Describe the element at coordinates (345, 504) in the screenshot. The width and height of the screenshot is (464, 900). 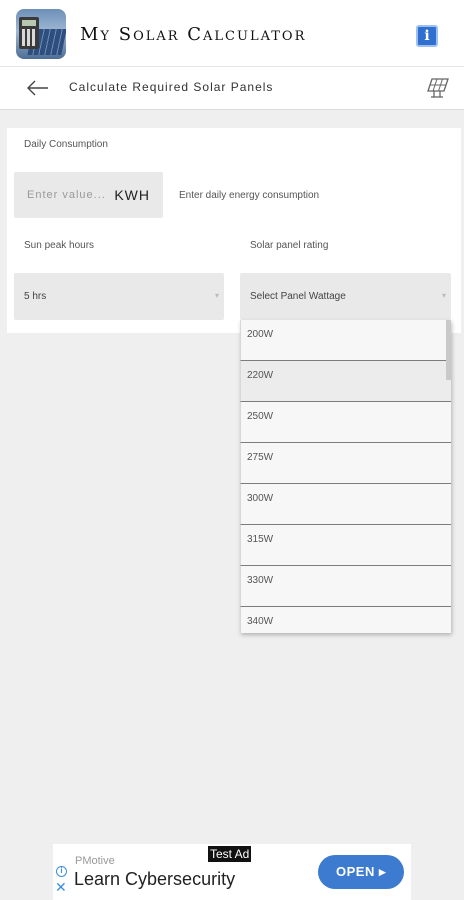
I see `dropdown-option: 300W` at that location.